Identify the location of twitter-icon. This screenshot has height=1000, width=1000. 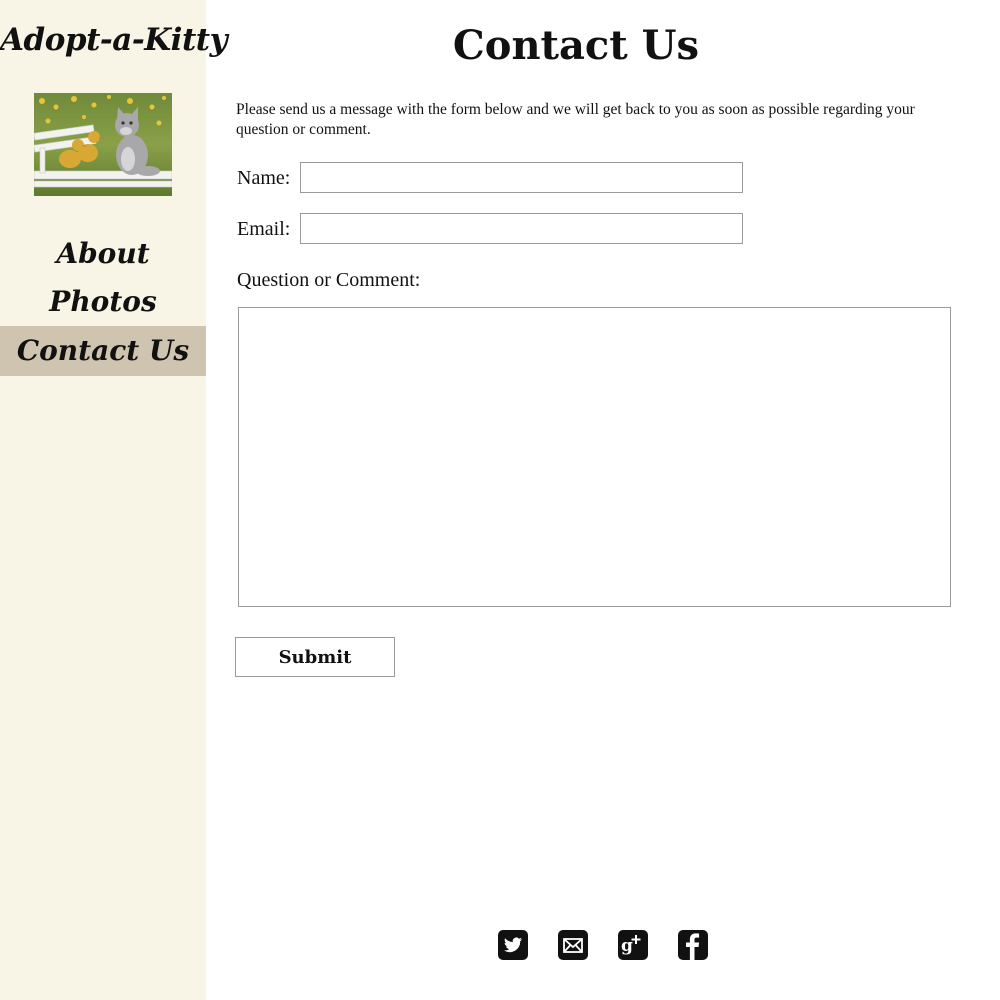
(513, 945).